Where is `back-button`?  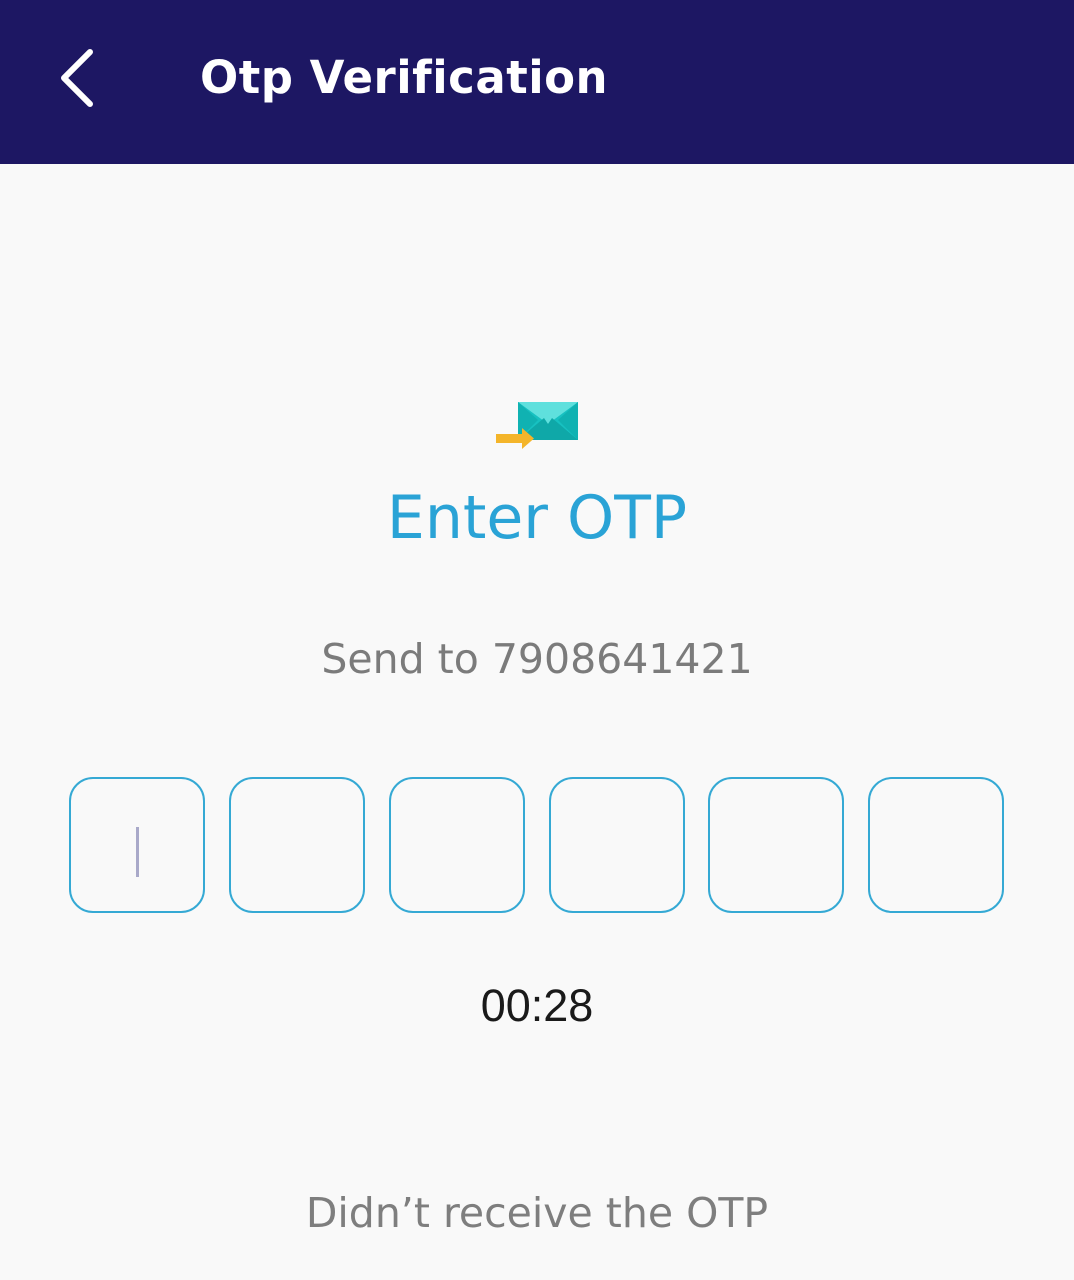
back-button is located at coordinates (80, 78).